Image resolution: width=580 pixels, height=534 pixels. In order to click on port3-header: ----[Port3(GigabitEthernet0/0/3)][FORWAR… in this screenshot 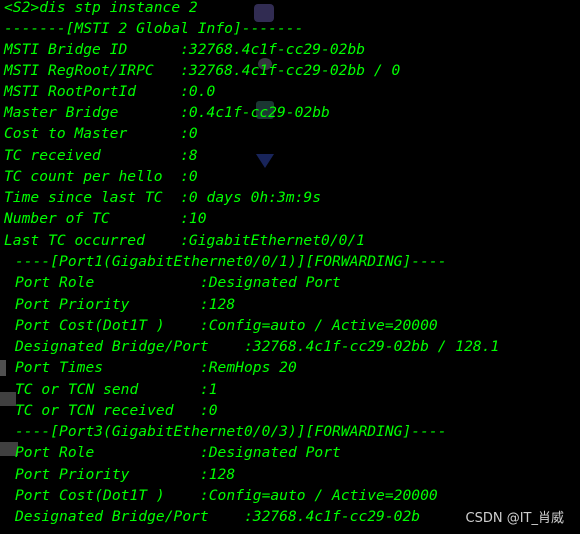, I will do `click(231, 431)`.